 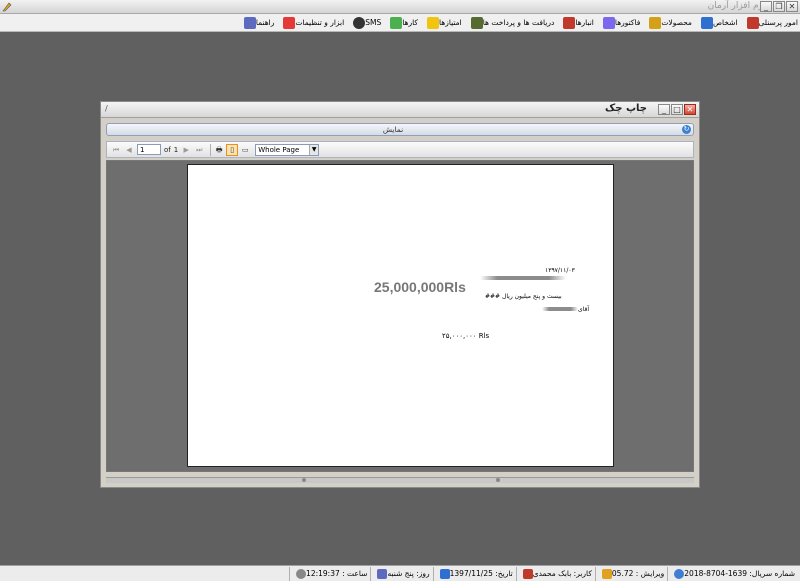 I want to click on toolbar-separator, so click(x=211, y=149).